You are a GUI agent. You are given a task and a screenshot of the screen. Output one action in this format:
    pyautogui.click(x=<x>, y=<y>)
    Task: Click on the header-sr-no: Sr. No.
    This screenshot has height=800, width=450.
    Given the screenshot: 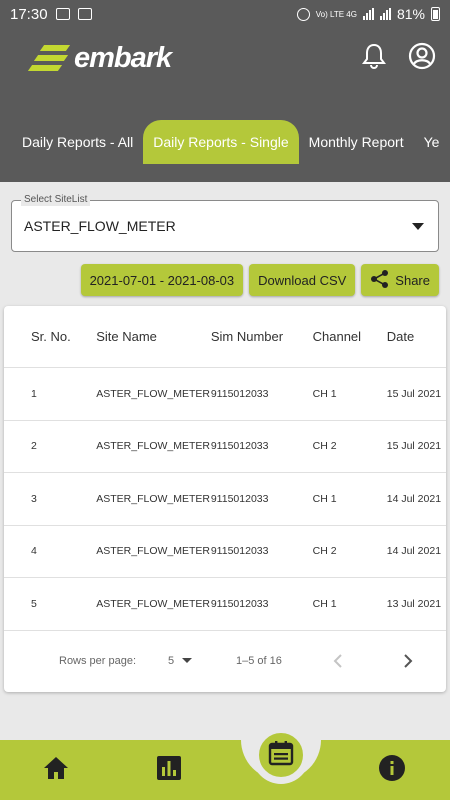 What is the action you would take?
    pyautogui.click(x=51, y=336)
    